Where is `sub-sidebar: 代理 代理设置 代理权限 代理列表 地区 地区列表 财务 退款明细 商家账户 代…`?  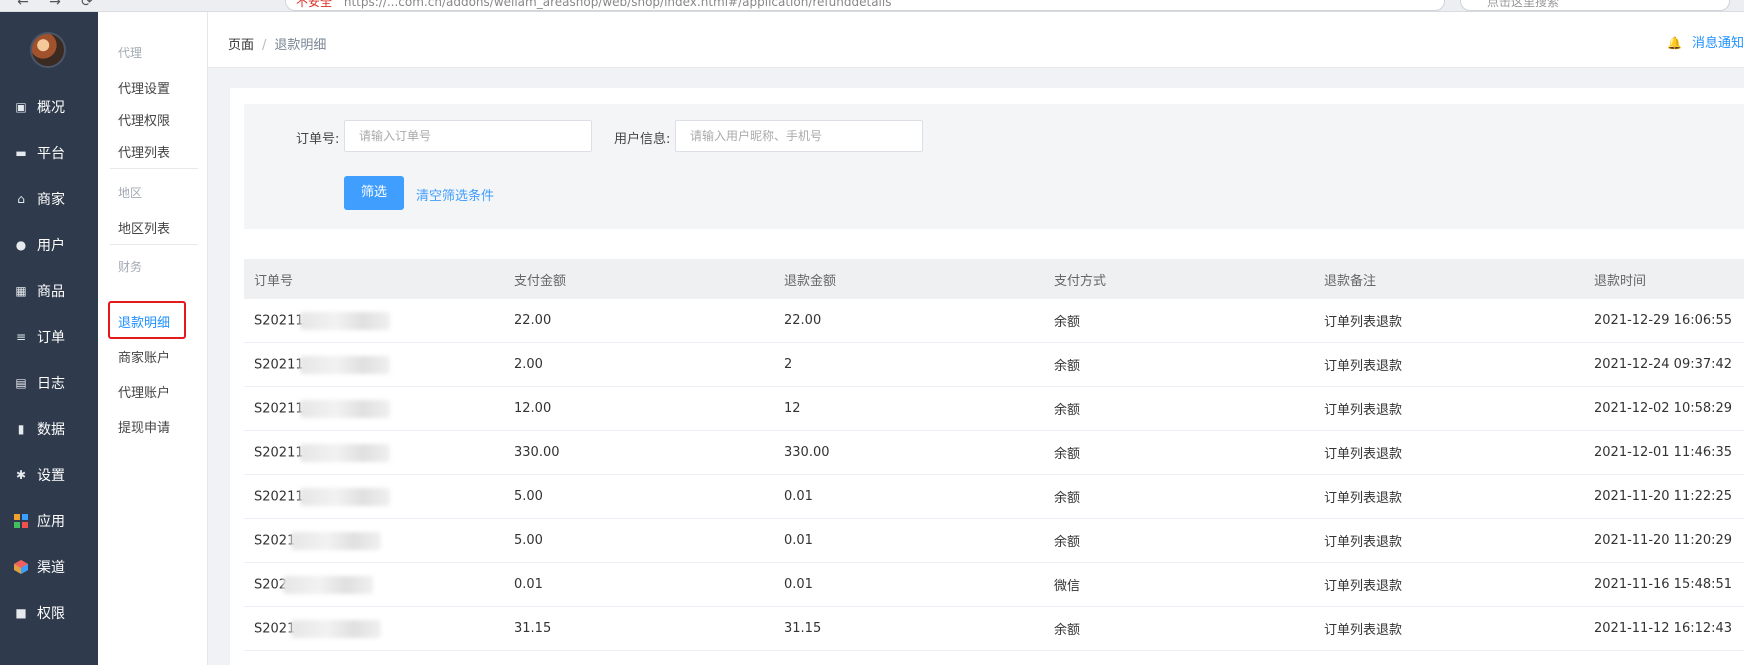
sub-sidebar: 代理 代理设置 代理权限 代理列表 地区 地区列表 财务 退款明细 商家账户 代… is located at coordinates (153, 338).